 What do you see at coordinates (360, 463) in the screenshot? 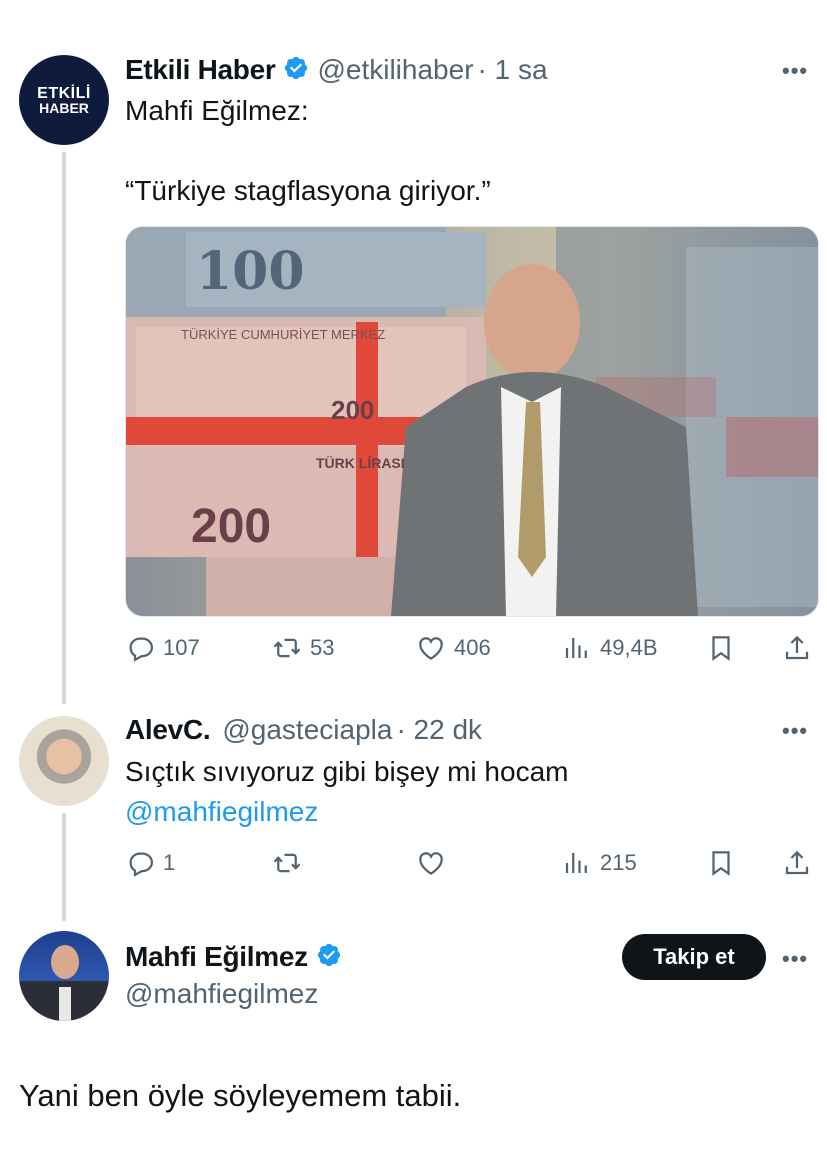
I see `banknote-text: TÜRK LİRASI` at bounding box center [360, 463].